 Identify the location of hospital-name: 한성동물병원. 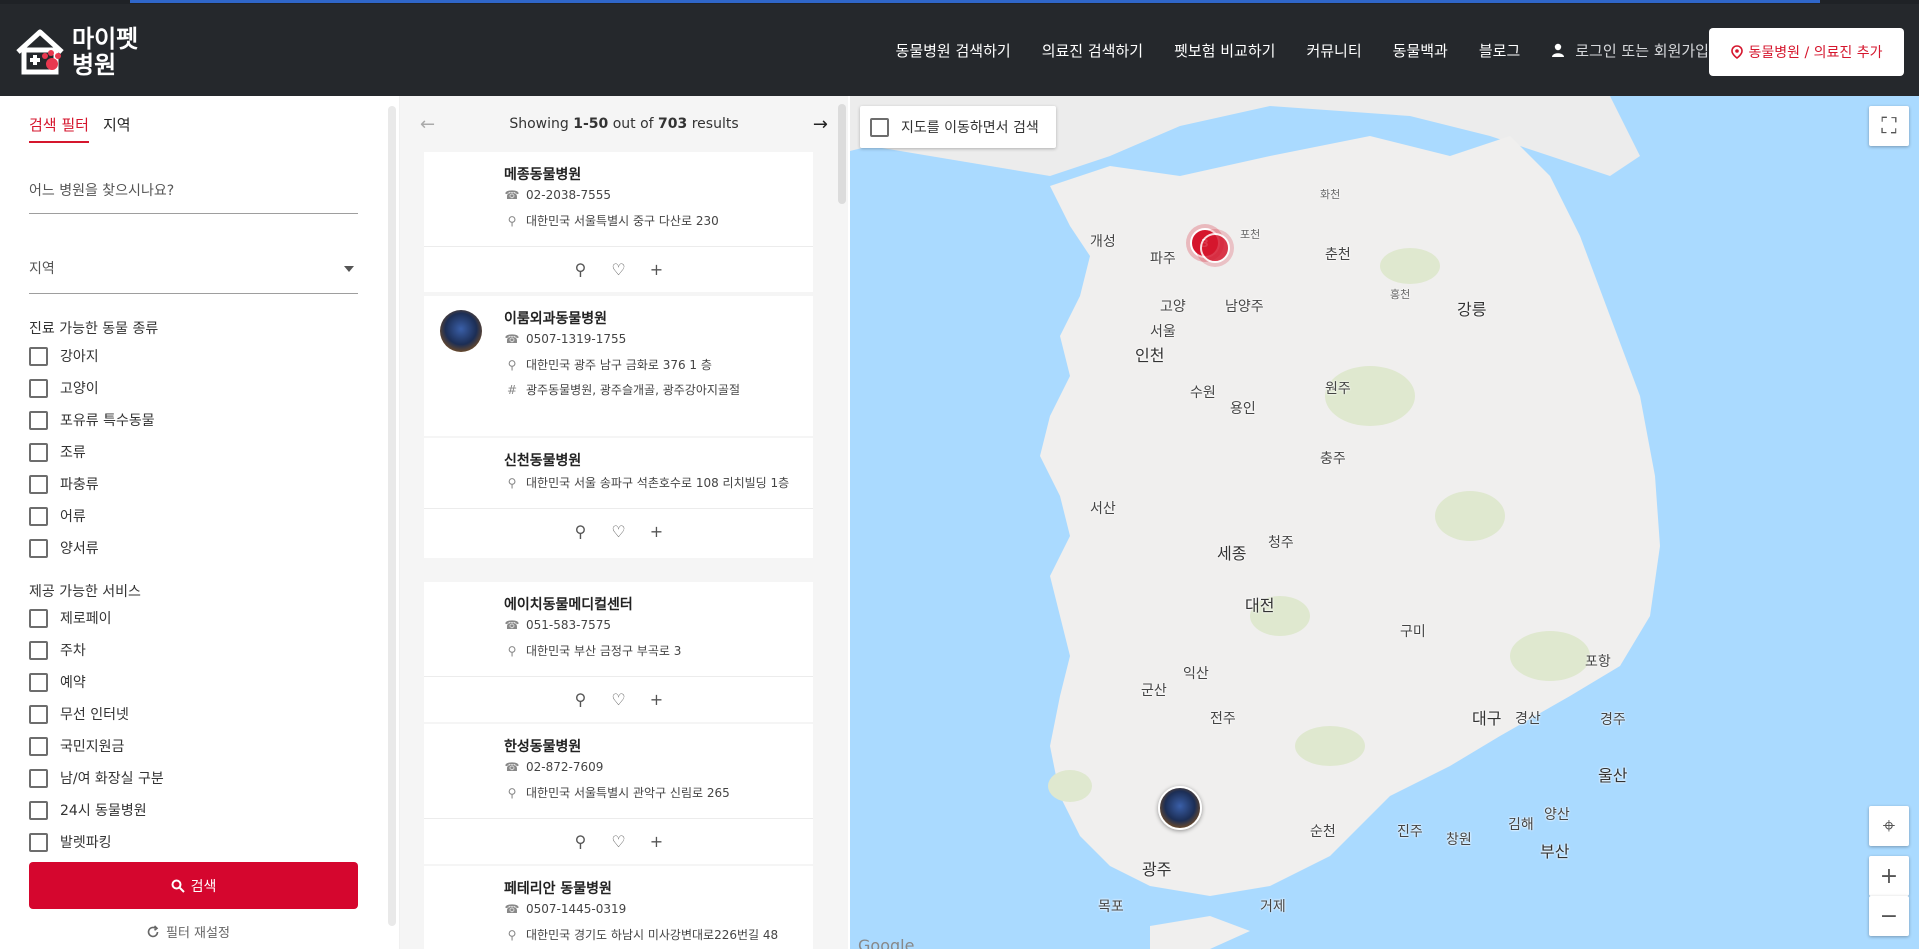
(542, 746).